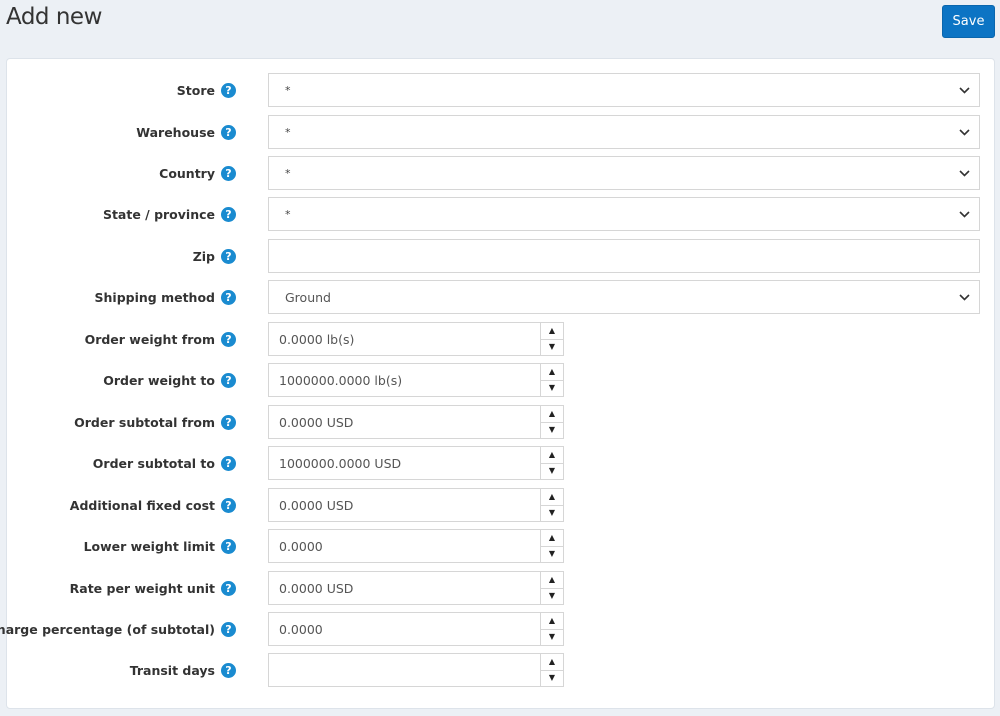  I want to click on store-label: Store, so click(195, 90).